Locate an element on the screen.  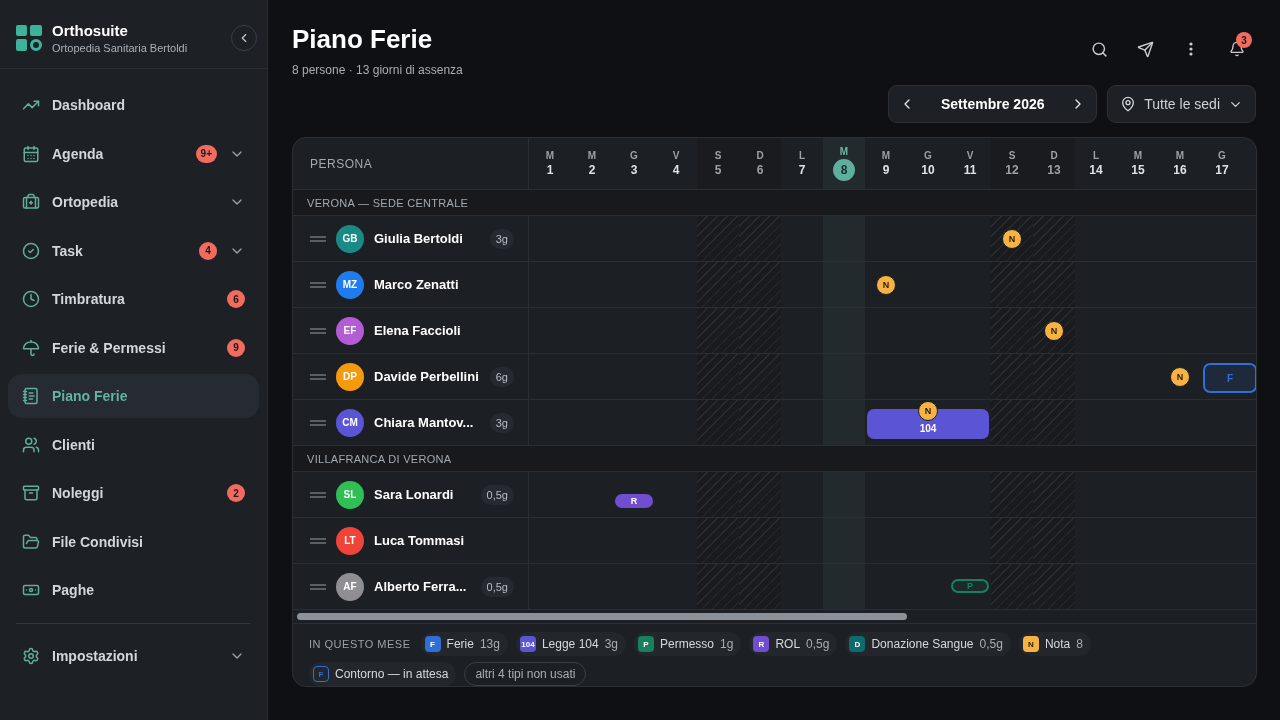
avatar: MZ is located at coordinates (350, 284).